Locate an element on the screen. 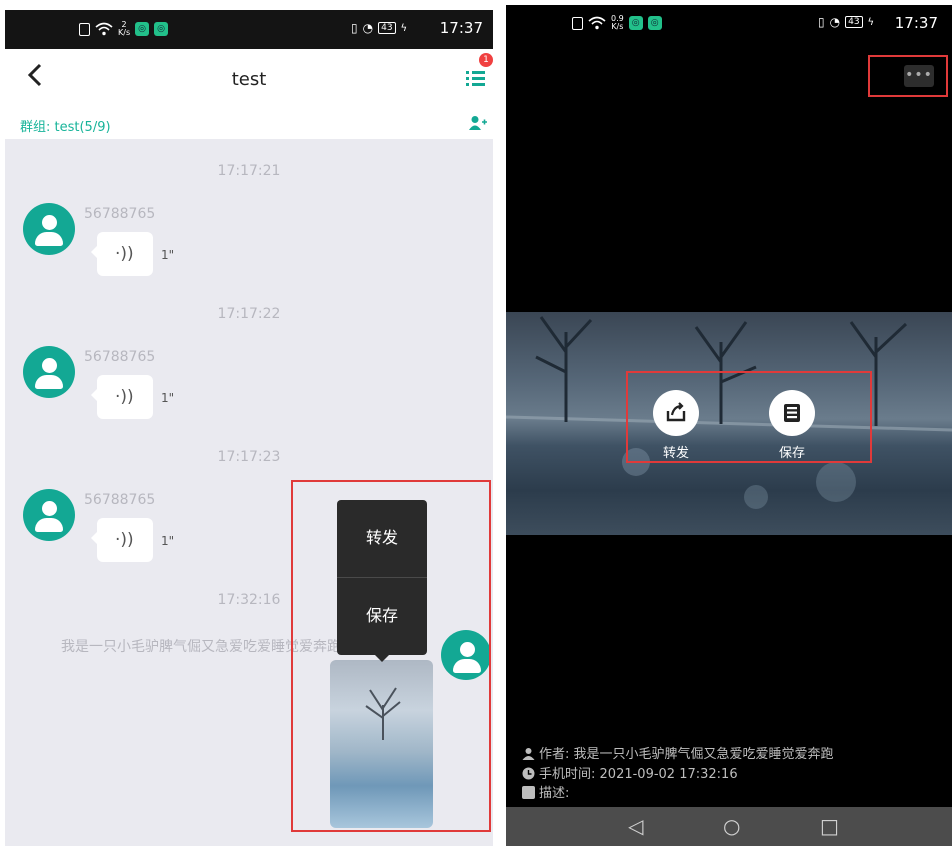 The height and width of the screenshot is (846, 952). time-value: 2021-09-02 17:32:16 is located at coordinates (668, 774).